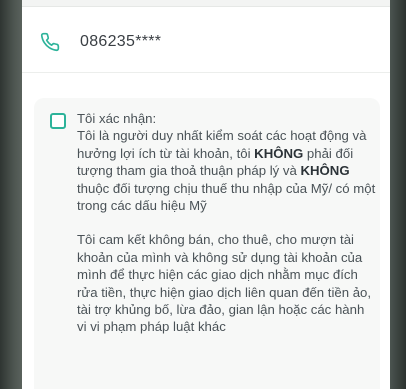  I want to click on divider, so click(206, 72).